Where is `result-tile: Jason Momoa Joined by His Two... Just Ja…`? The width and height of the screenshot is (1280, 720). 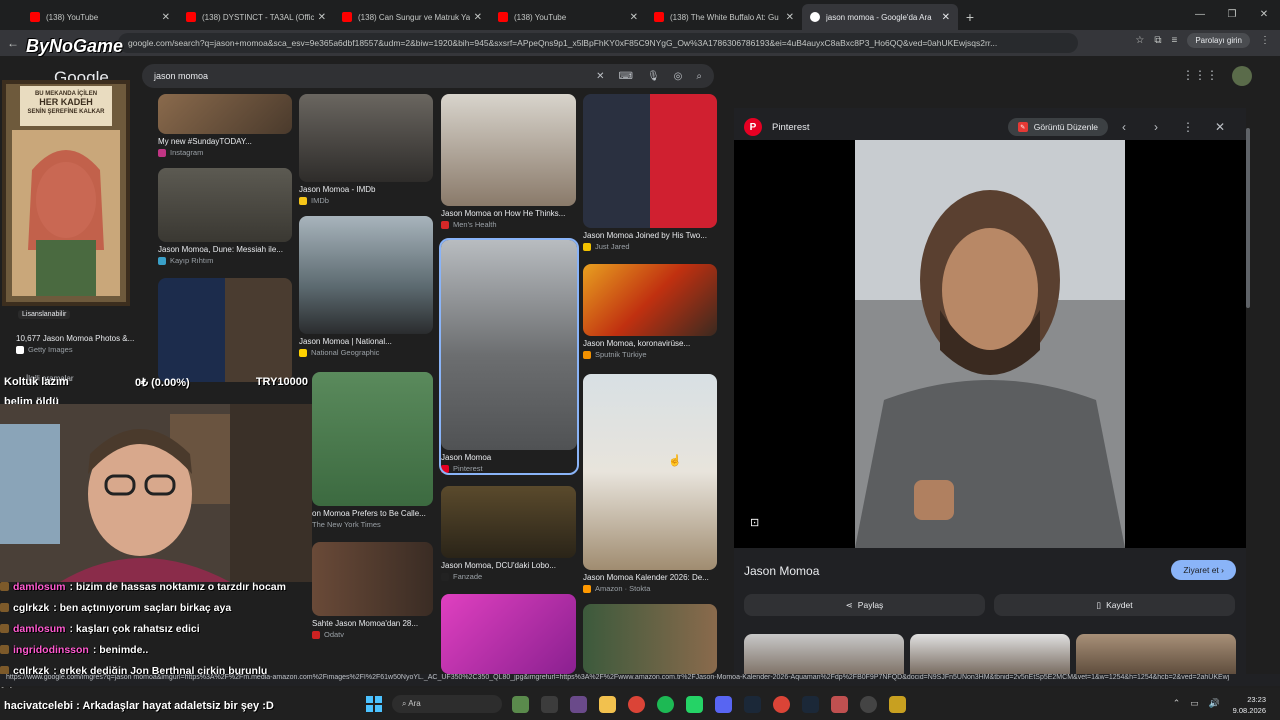 result-tile: Jason Momoa Joined by His Two... Just Ja… is located at coordinates (650, 172).